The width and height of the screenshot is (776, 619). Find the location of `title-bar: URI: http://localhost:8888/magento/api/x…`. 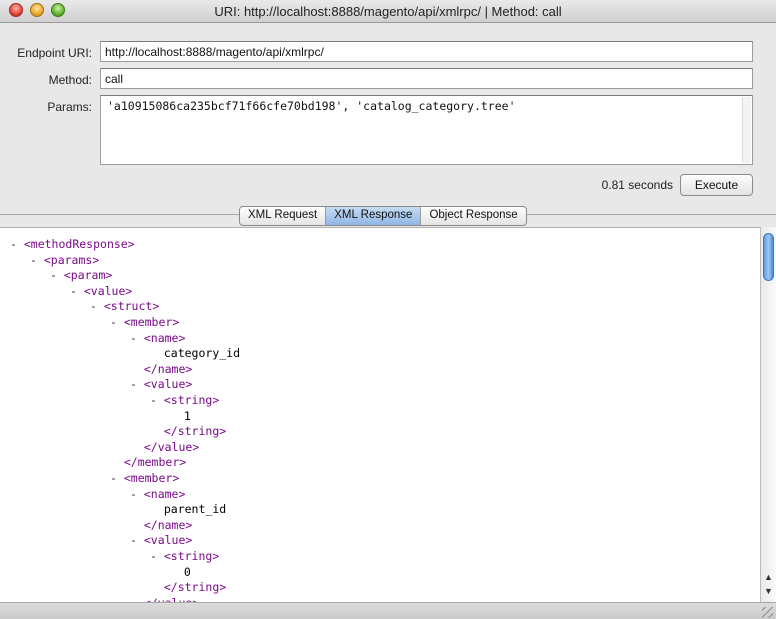

title-bar: URI: http://localhost:8888/magento/api/x… is located at coordinates (388, 11).